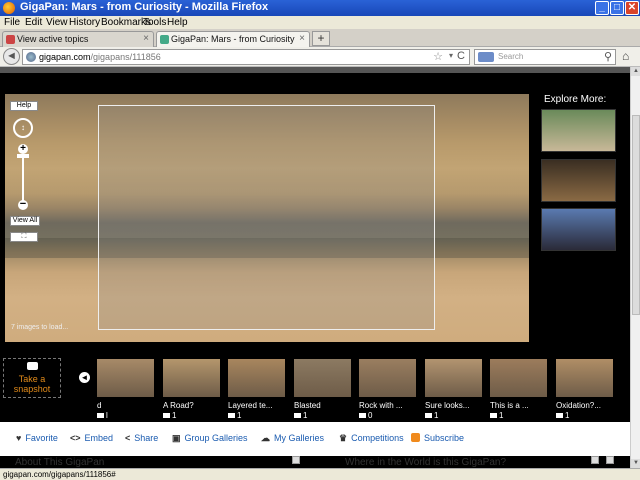 This screenshot has width=640, height=480. What do you see at coordinates (19, 438) in the screenshot?
I see `heart-icon: ♥` at bounding box center [19, 438].